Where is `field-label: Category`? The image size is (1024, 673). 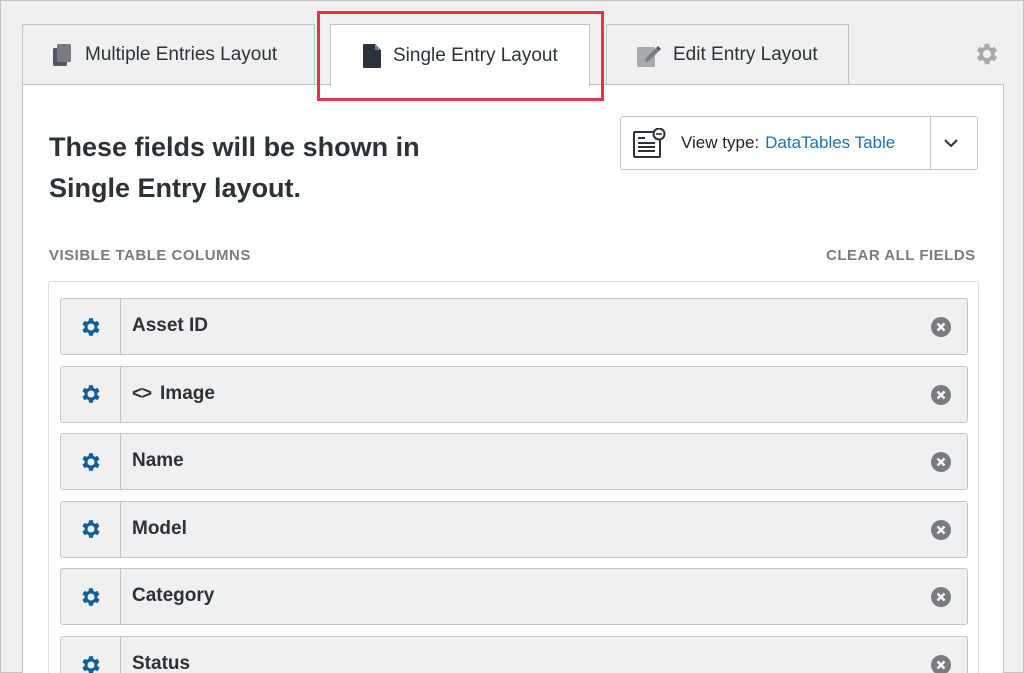 field-label: Category is located at coordinates (173, 596).